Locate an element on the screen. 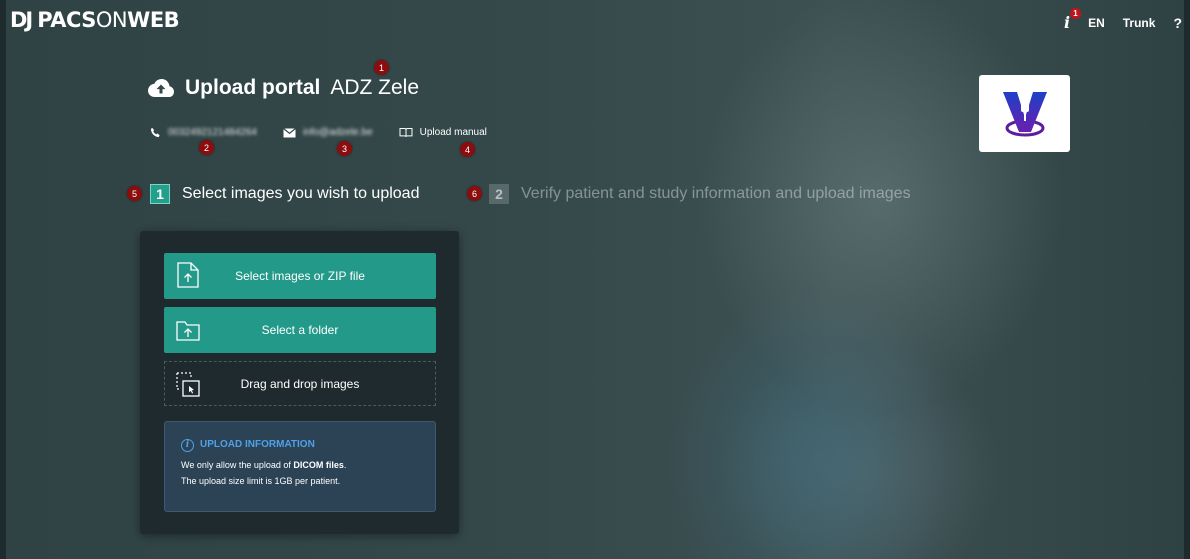 This screenshot has width=1190, height=559. organization-logo is located at coordinates (1024, 113).